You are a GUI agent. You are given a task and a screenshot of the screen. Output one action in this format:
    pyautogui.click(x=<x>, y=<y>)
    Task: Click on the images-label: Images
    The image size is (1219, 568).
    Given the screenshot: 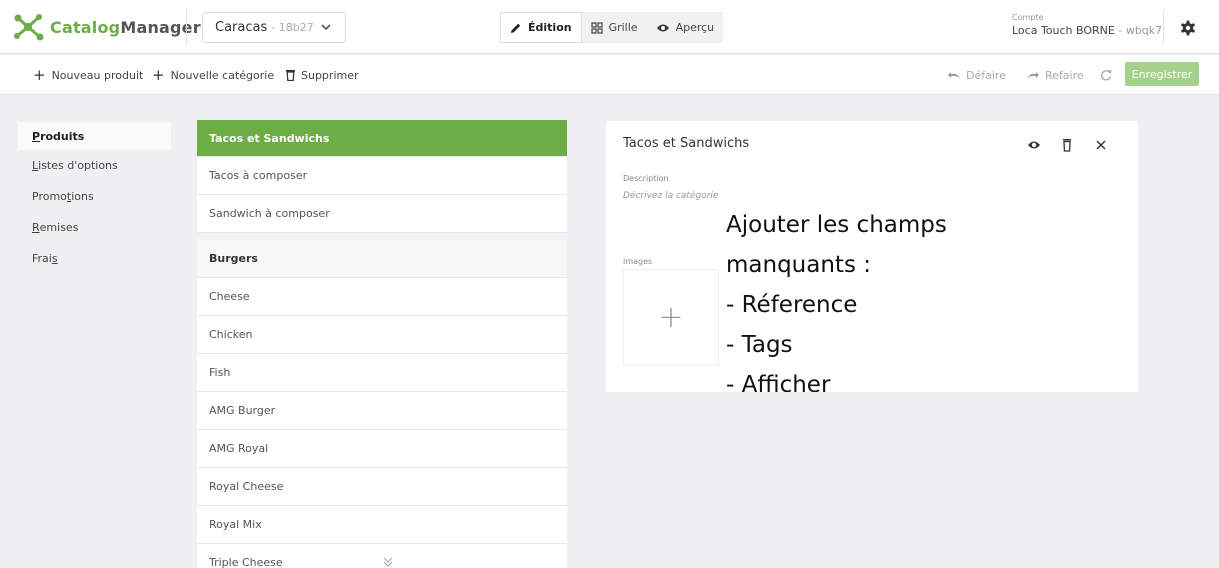 What is the action you would take?
    pyautogui.click(x=638, y=261)
    